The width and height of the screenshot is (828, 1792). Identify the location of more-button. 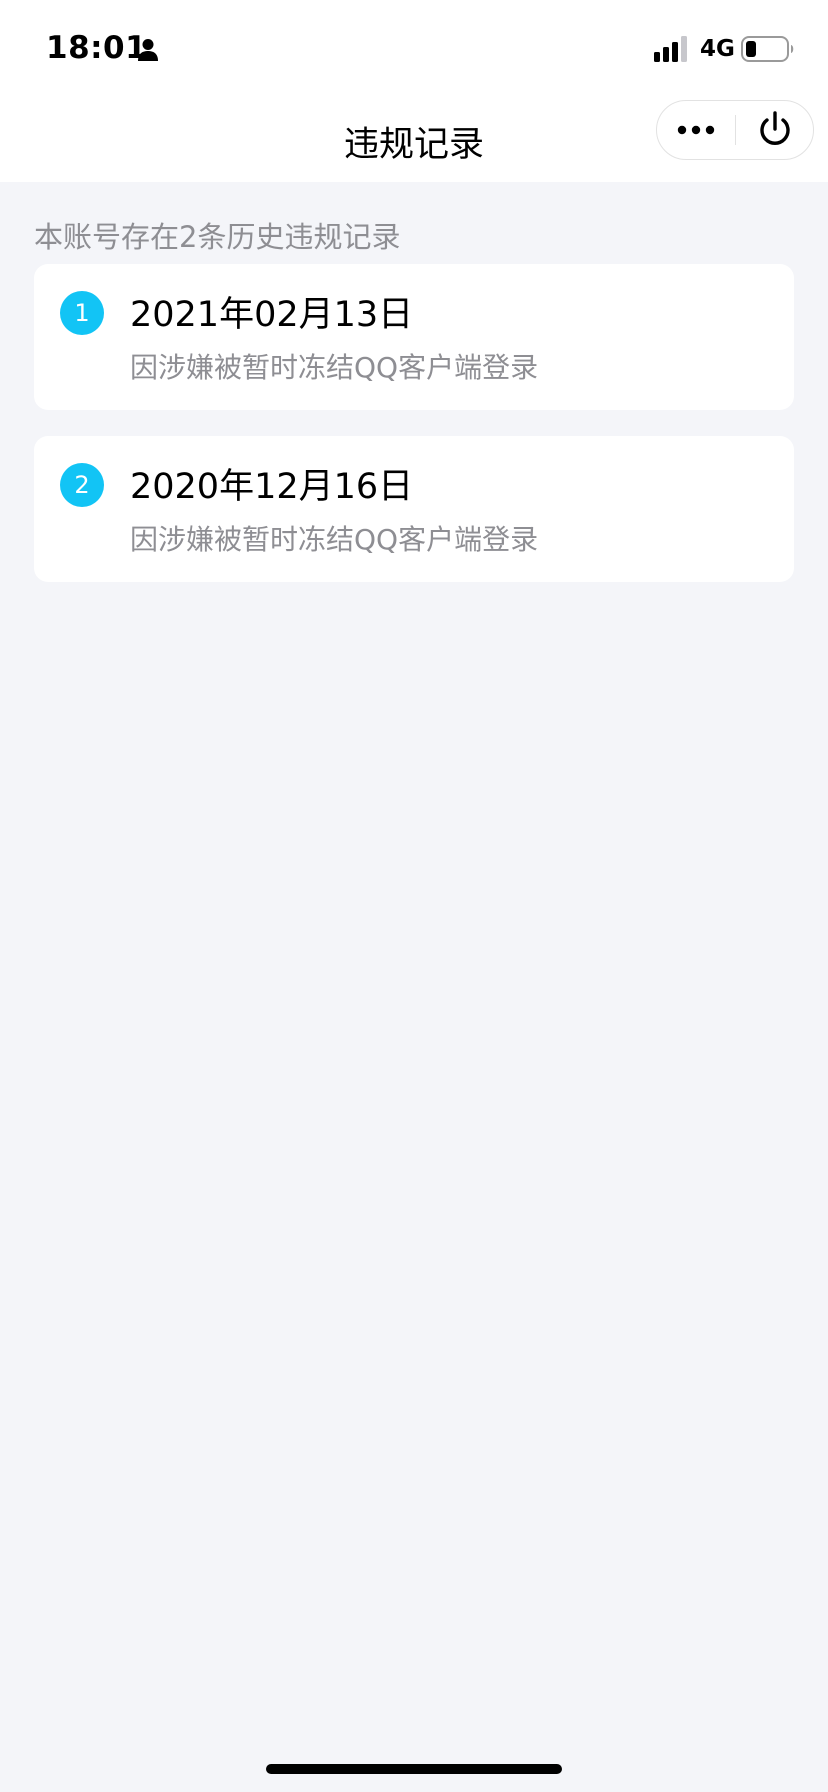
(696, 130).